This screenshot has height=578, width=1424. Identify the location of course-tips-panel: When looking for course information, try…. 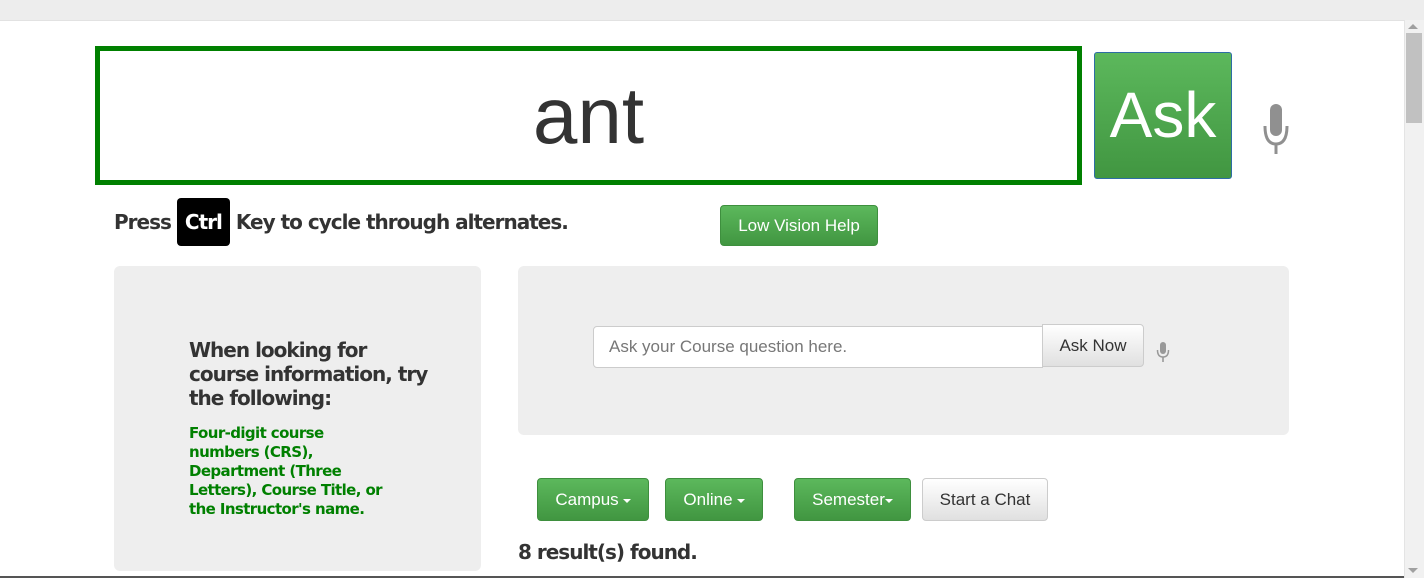
(297, 418).